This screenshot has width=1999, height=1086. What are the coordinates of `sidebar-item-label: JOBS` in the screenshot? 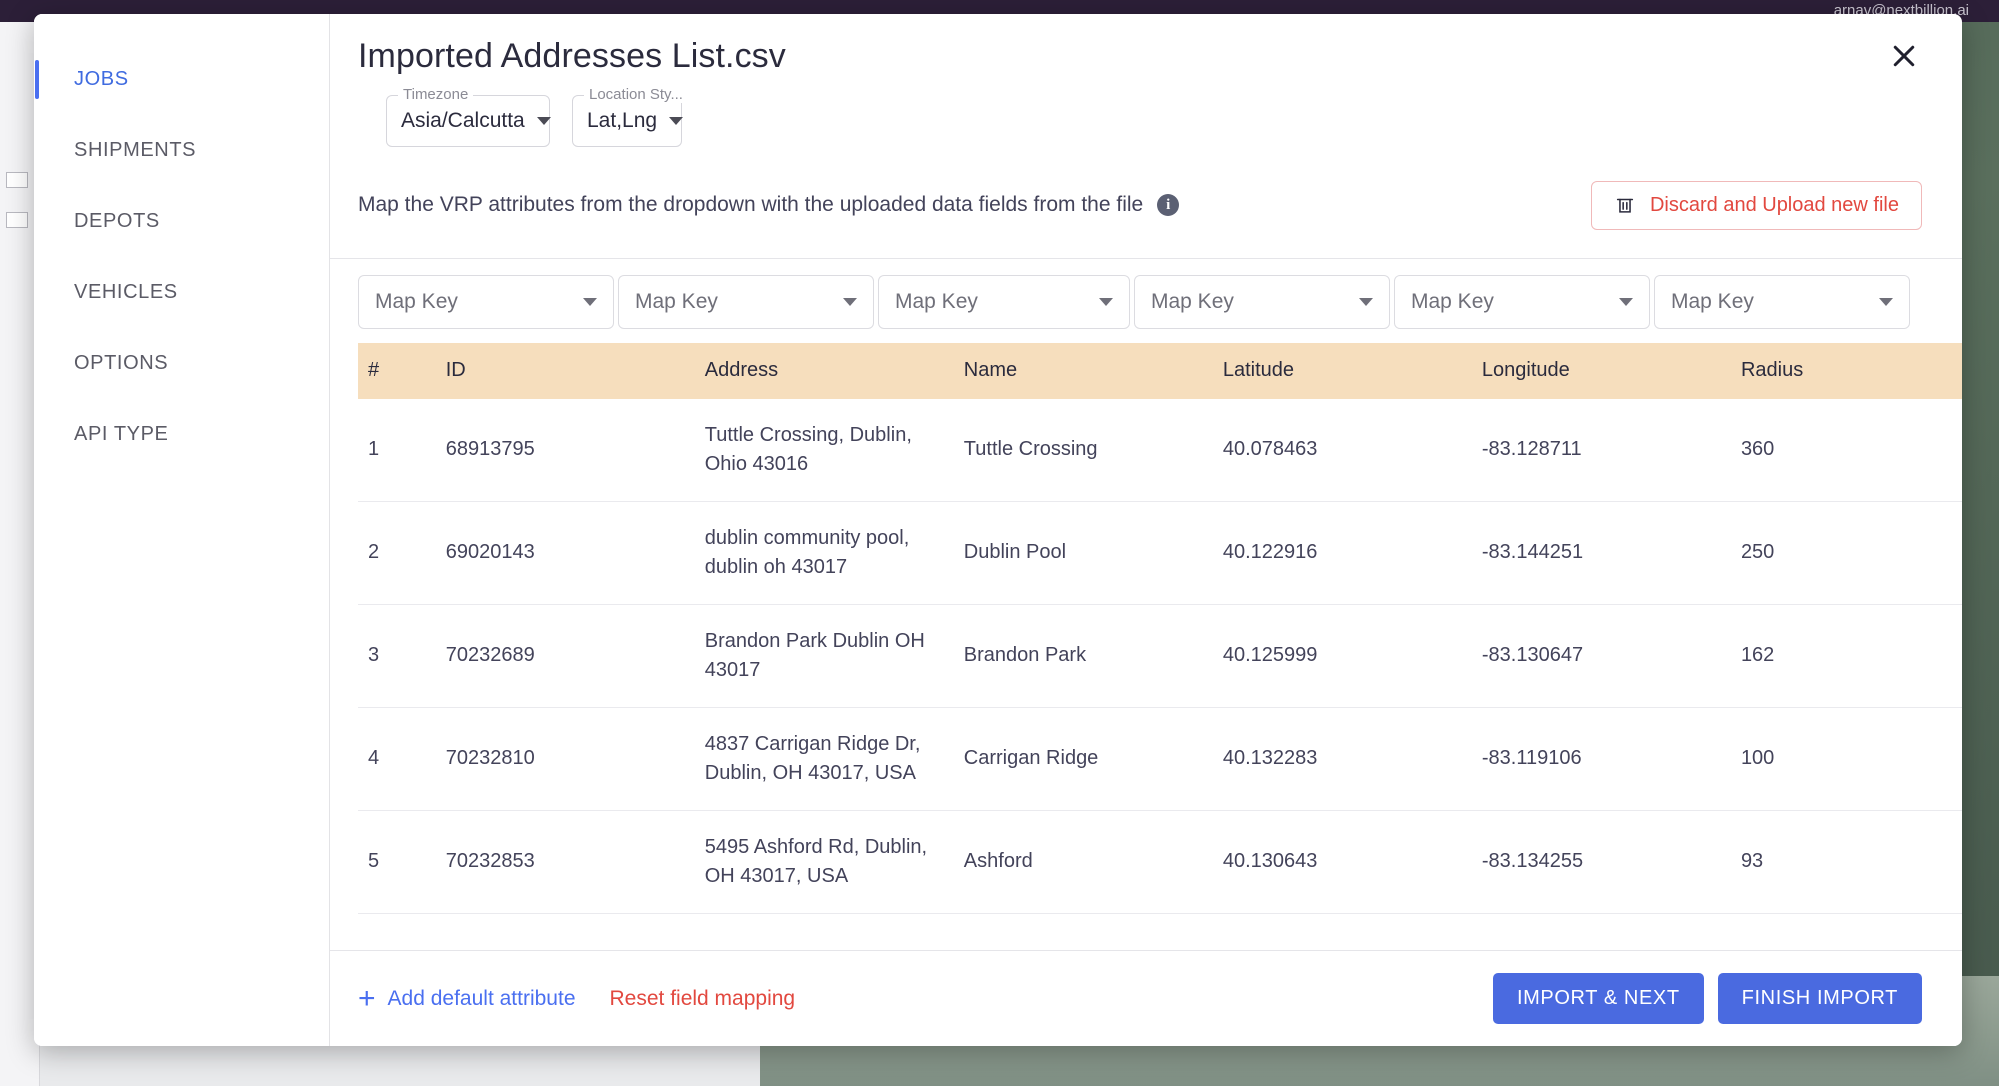 It's located at (101, 79).